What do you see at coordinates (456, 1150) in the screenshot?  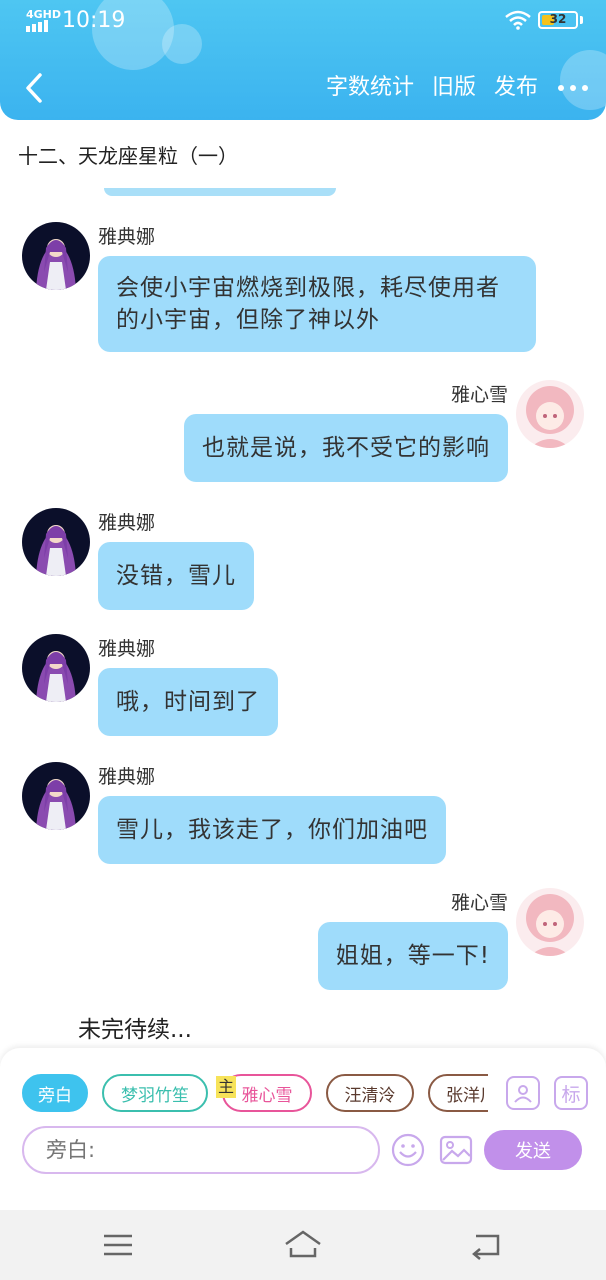 I see `image-icon` at bounding box center [456, 1150].